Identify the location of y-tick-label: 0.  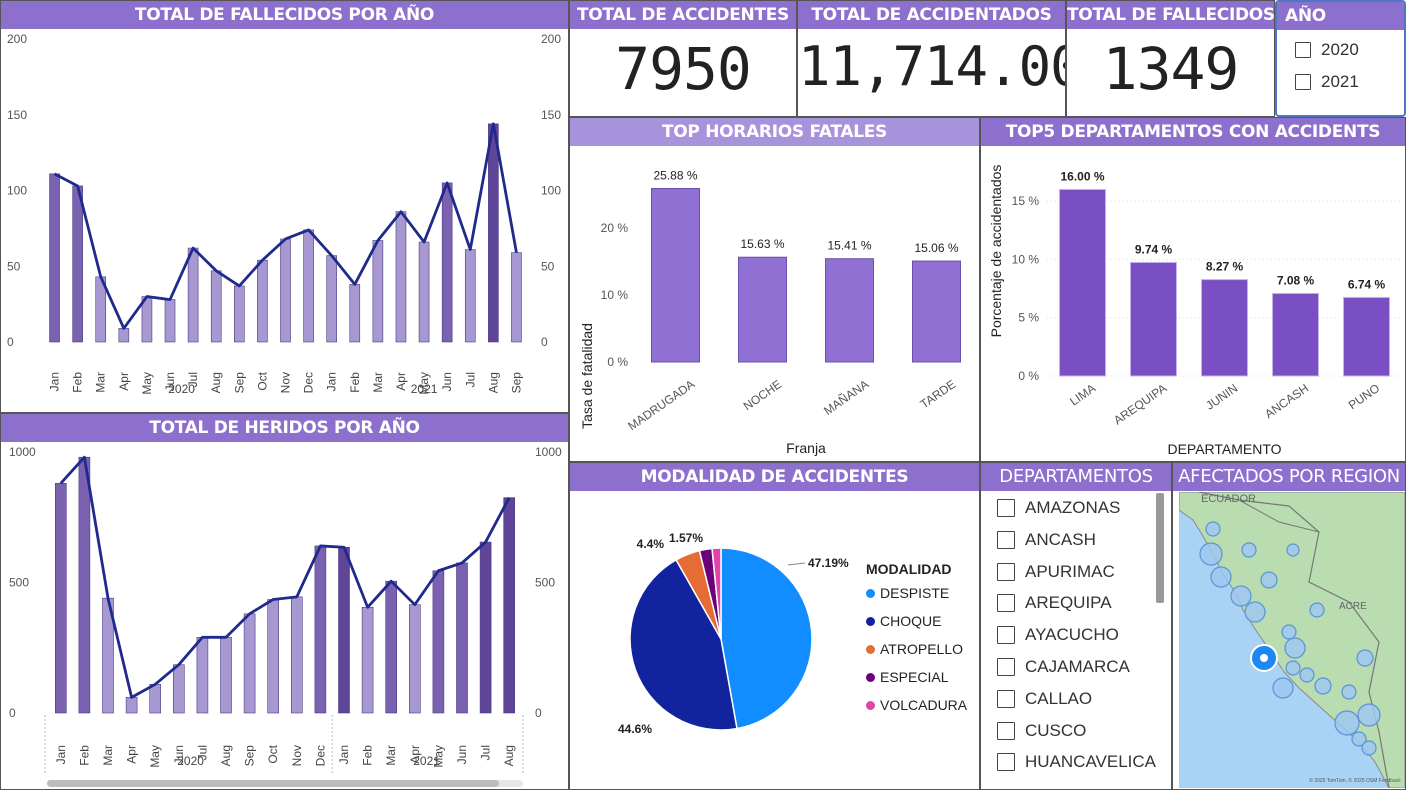
(12, 713).